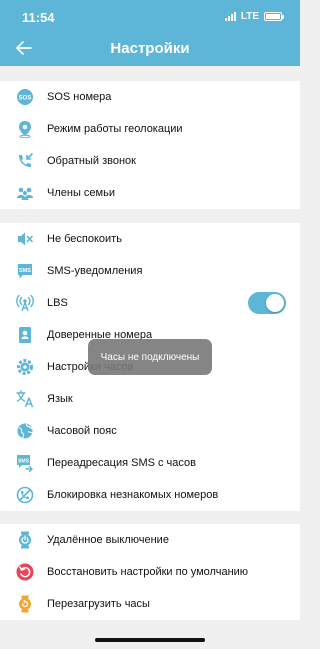 This screenshot has width=320, height=649. Describe the element at coordinates (81, 193) in the screenshot. I see `settings-item-label: Члены семьи` at that location.